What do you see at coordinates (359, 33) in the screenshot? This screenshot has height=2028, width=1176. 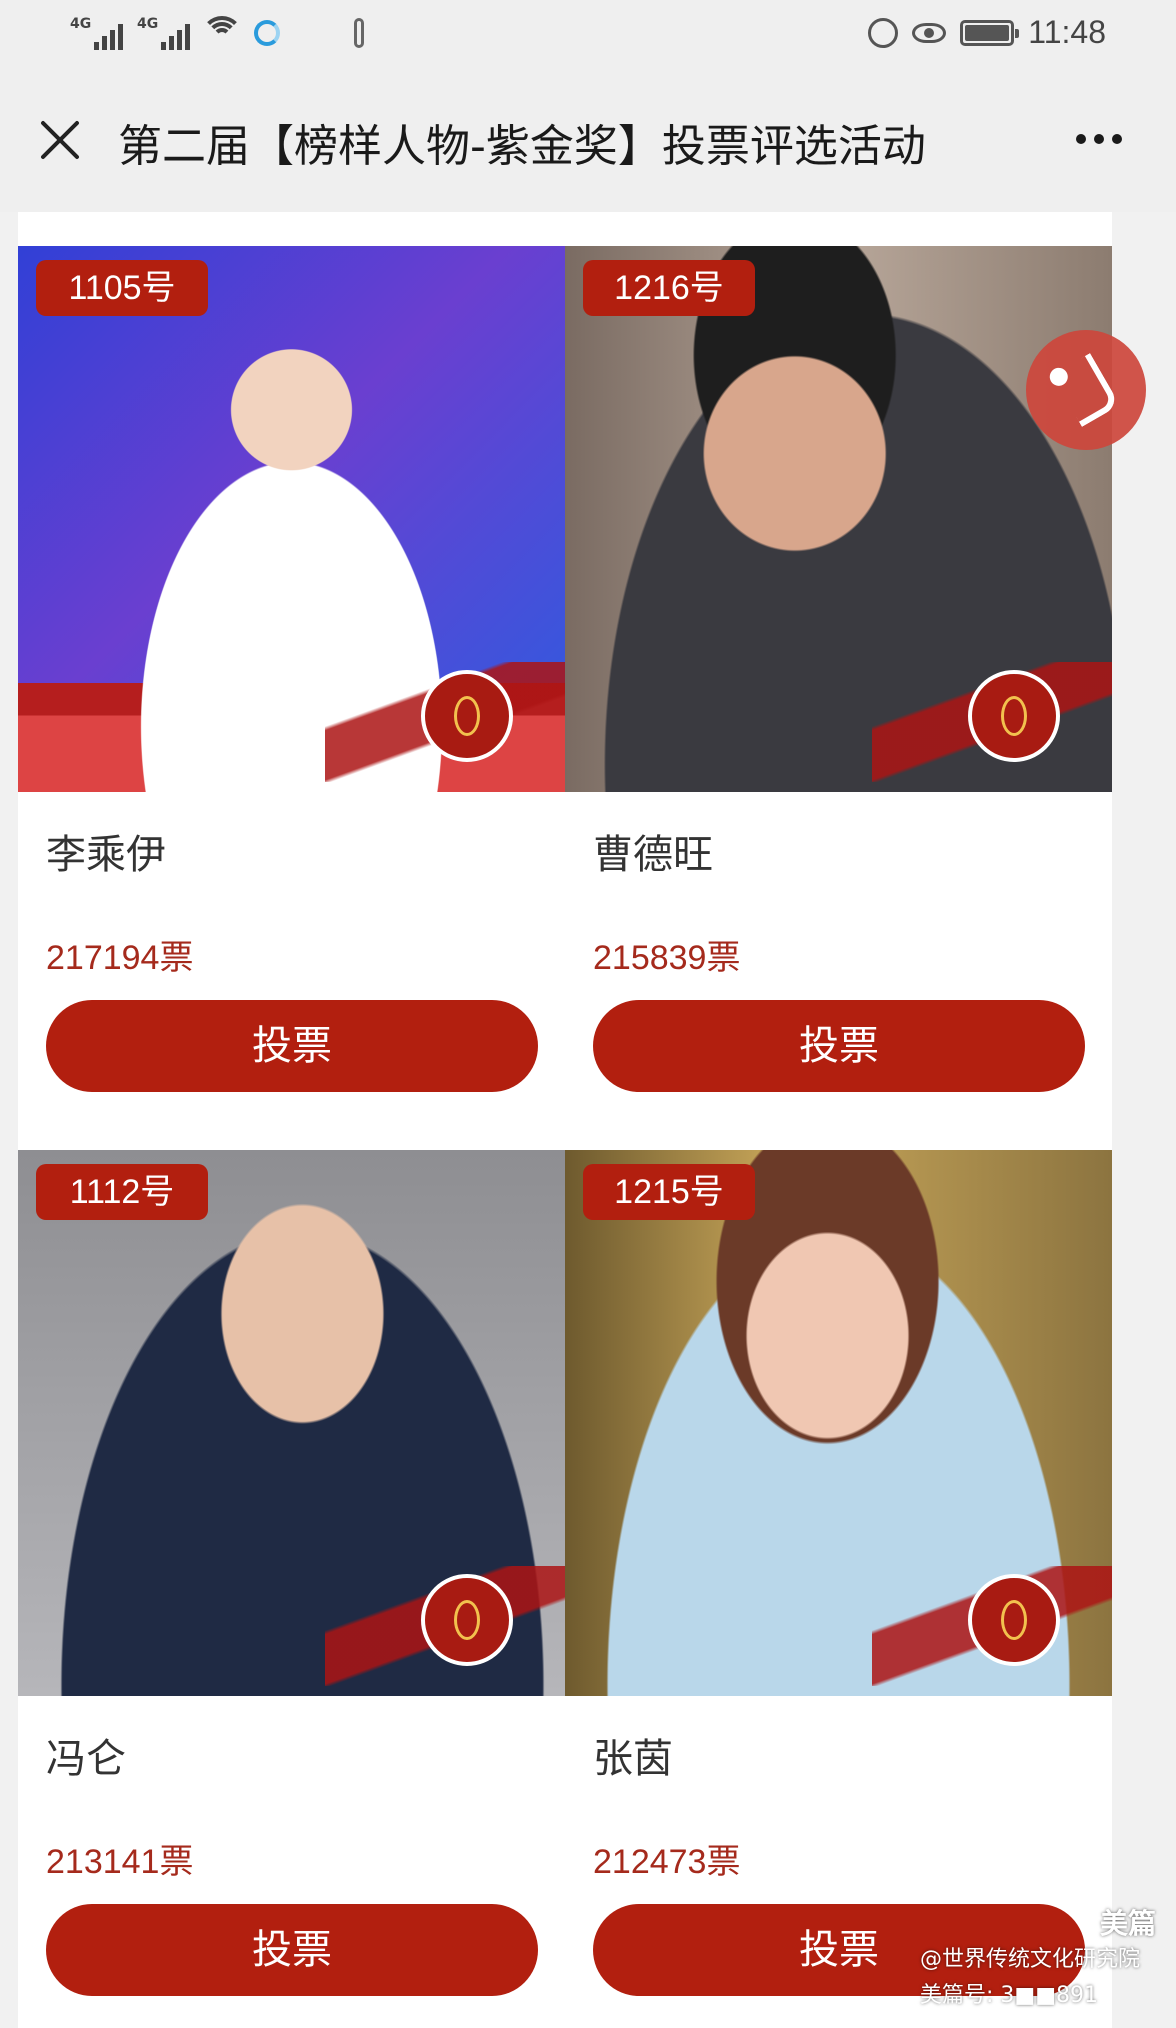 I see `thermometer-icon` at bounding box center [359, 33].